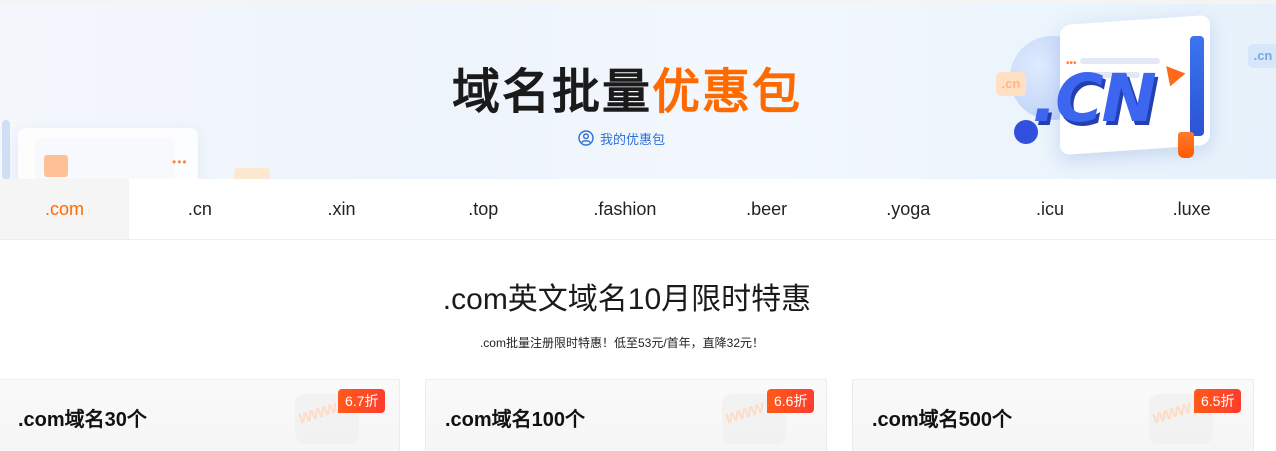 This screenshot has width=1276, height=451. Describe the element at coordinates (1094, 98) in the screenshot. I see `cn-logo-art: .CN` at that location.